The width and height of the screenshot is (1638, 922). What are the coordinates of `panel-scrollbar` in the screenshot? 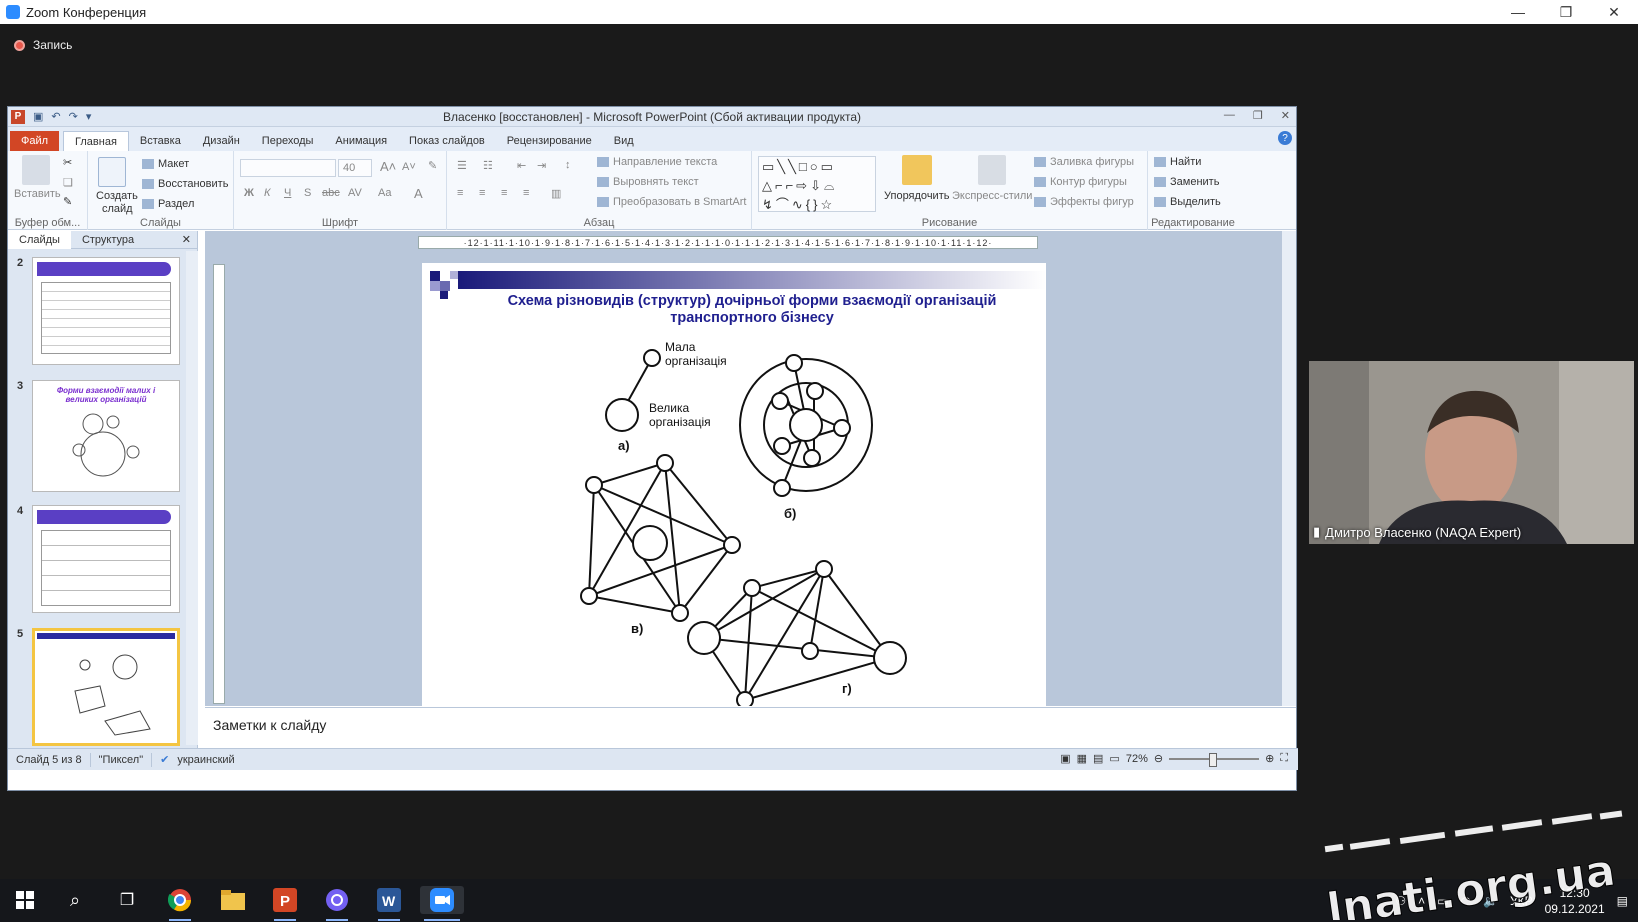 It's located at (192, 498).